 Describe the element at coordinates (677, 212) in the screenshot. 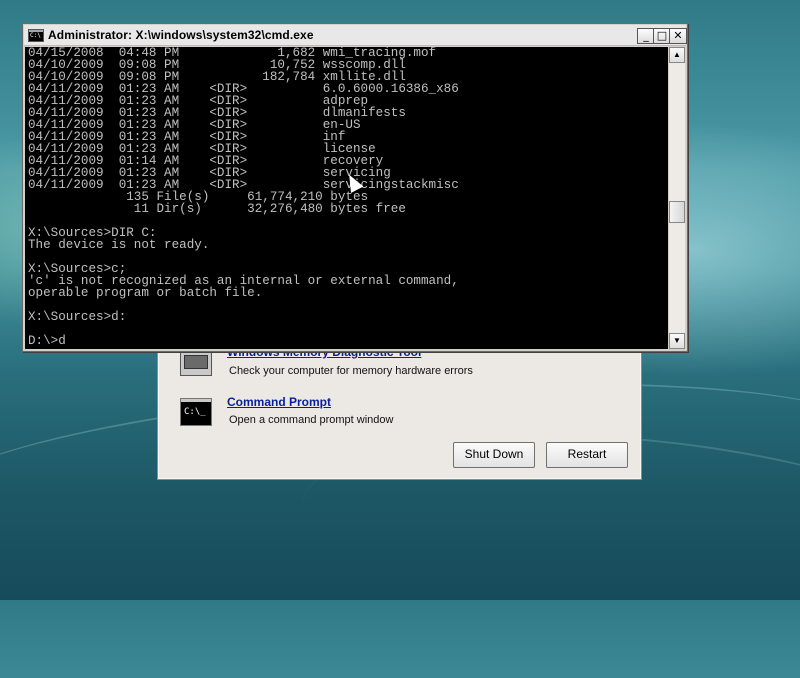

I see `scroll-thumb` at that location.